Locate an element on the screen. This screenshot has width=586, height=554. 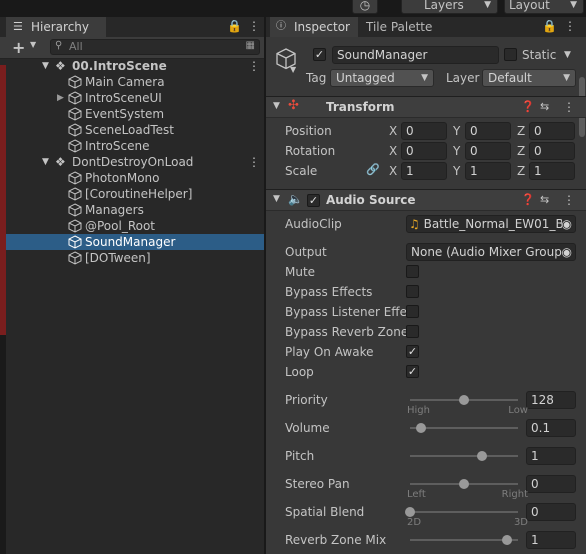
object-name-field: SoundManager is located at coordinates (415, 55).